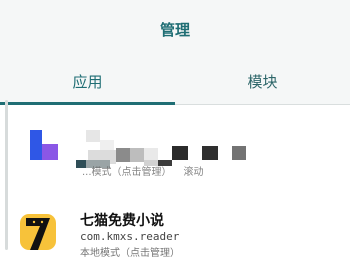  Describe the element at coordinates (122, 221) in the screenshot. I see `app-name: 七猫免费小说` at that location.